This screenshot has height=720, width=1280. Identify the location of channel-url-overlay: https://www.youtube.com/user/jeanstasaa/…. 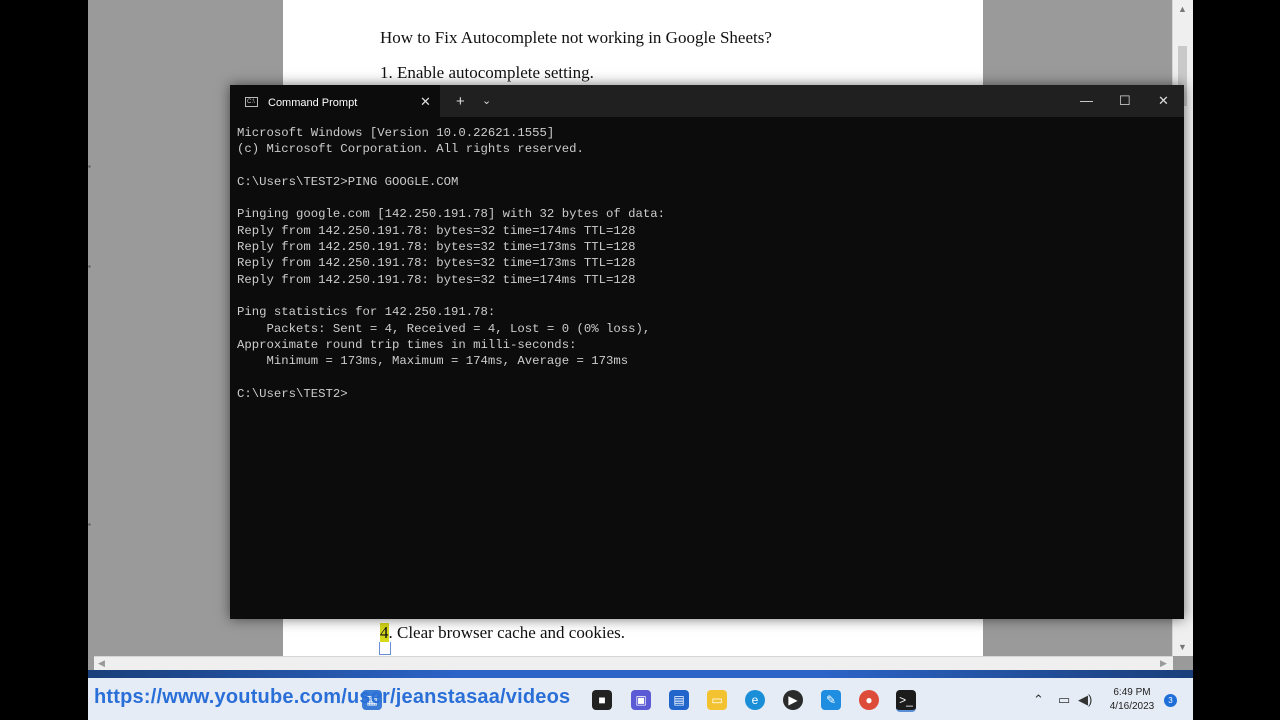
(332, 697).